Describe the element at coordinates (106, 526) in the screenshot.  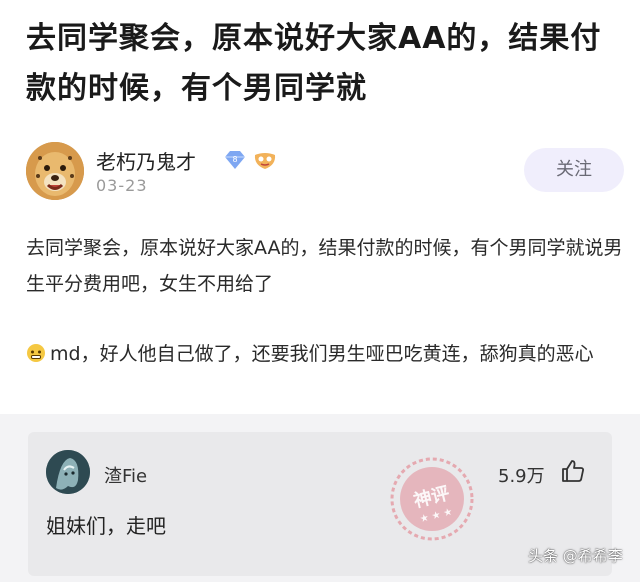
I see `comment-text: 姐妹们，走吧` at that location.